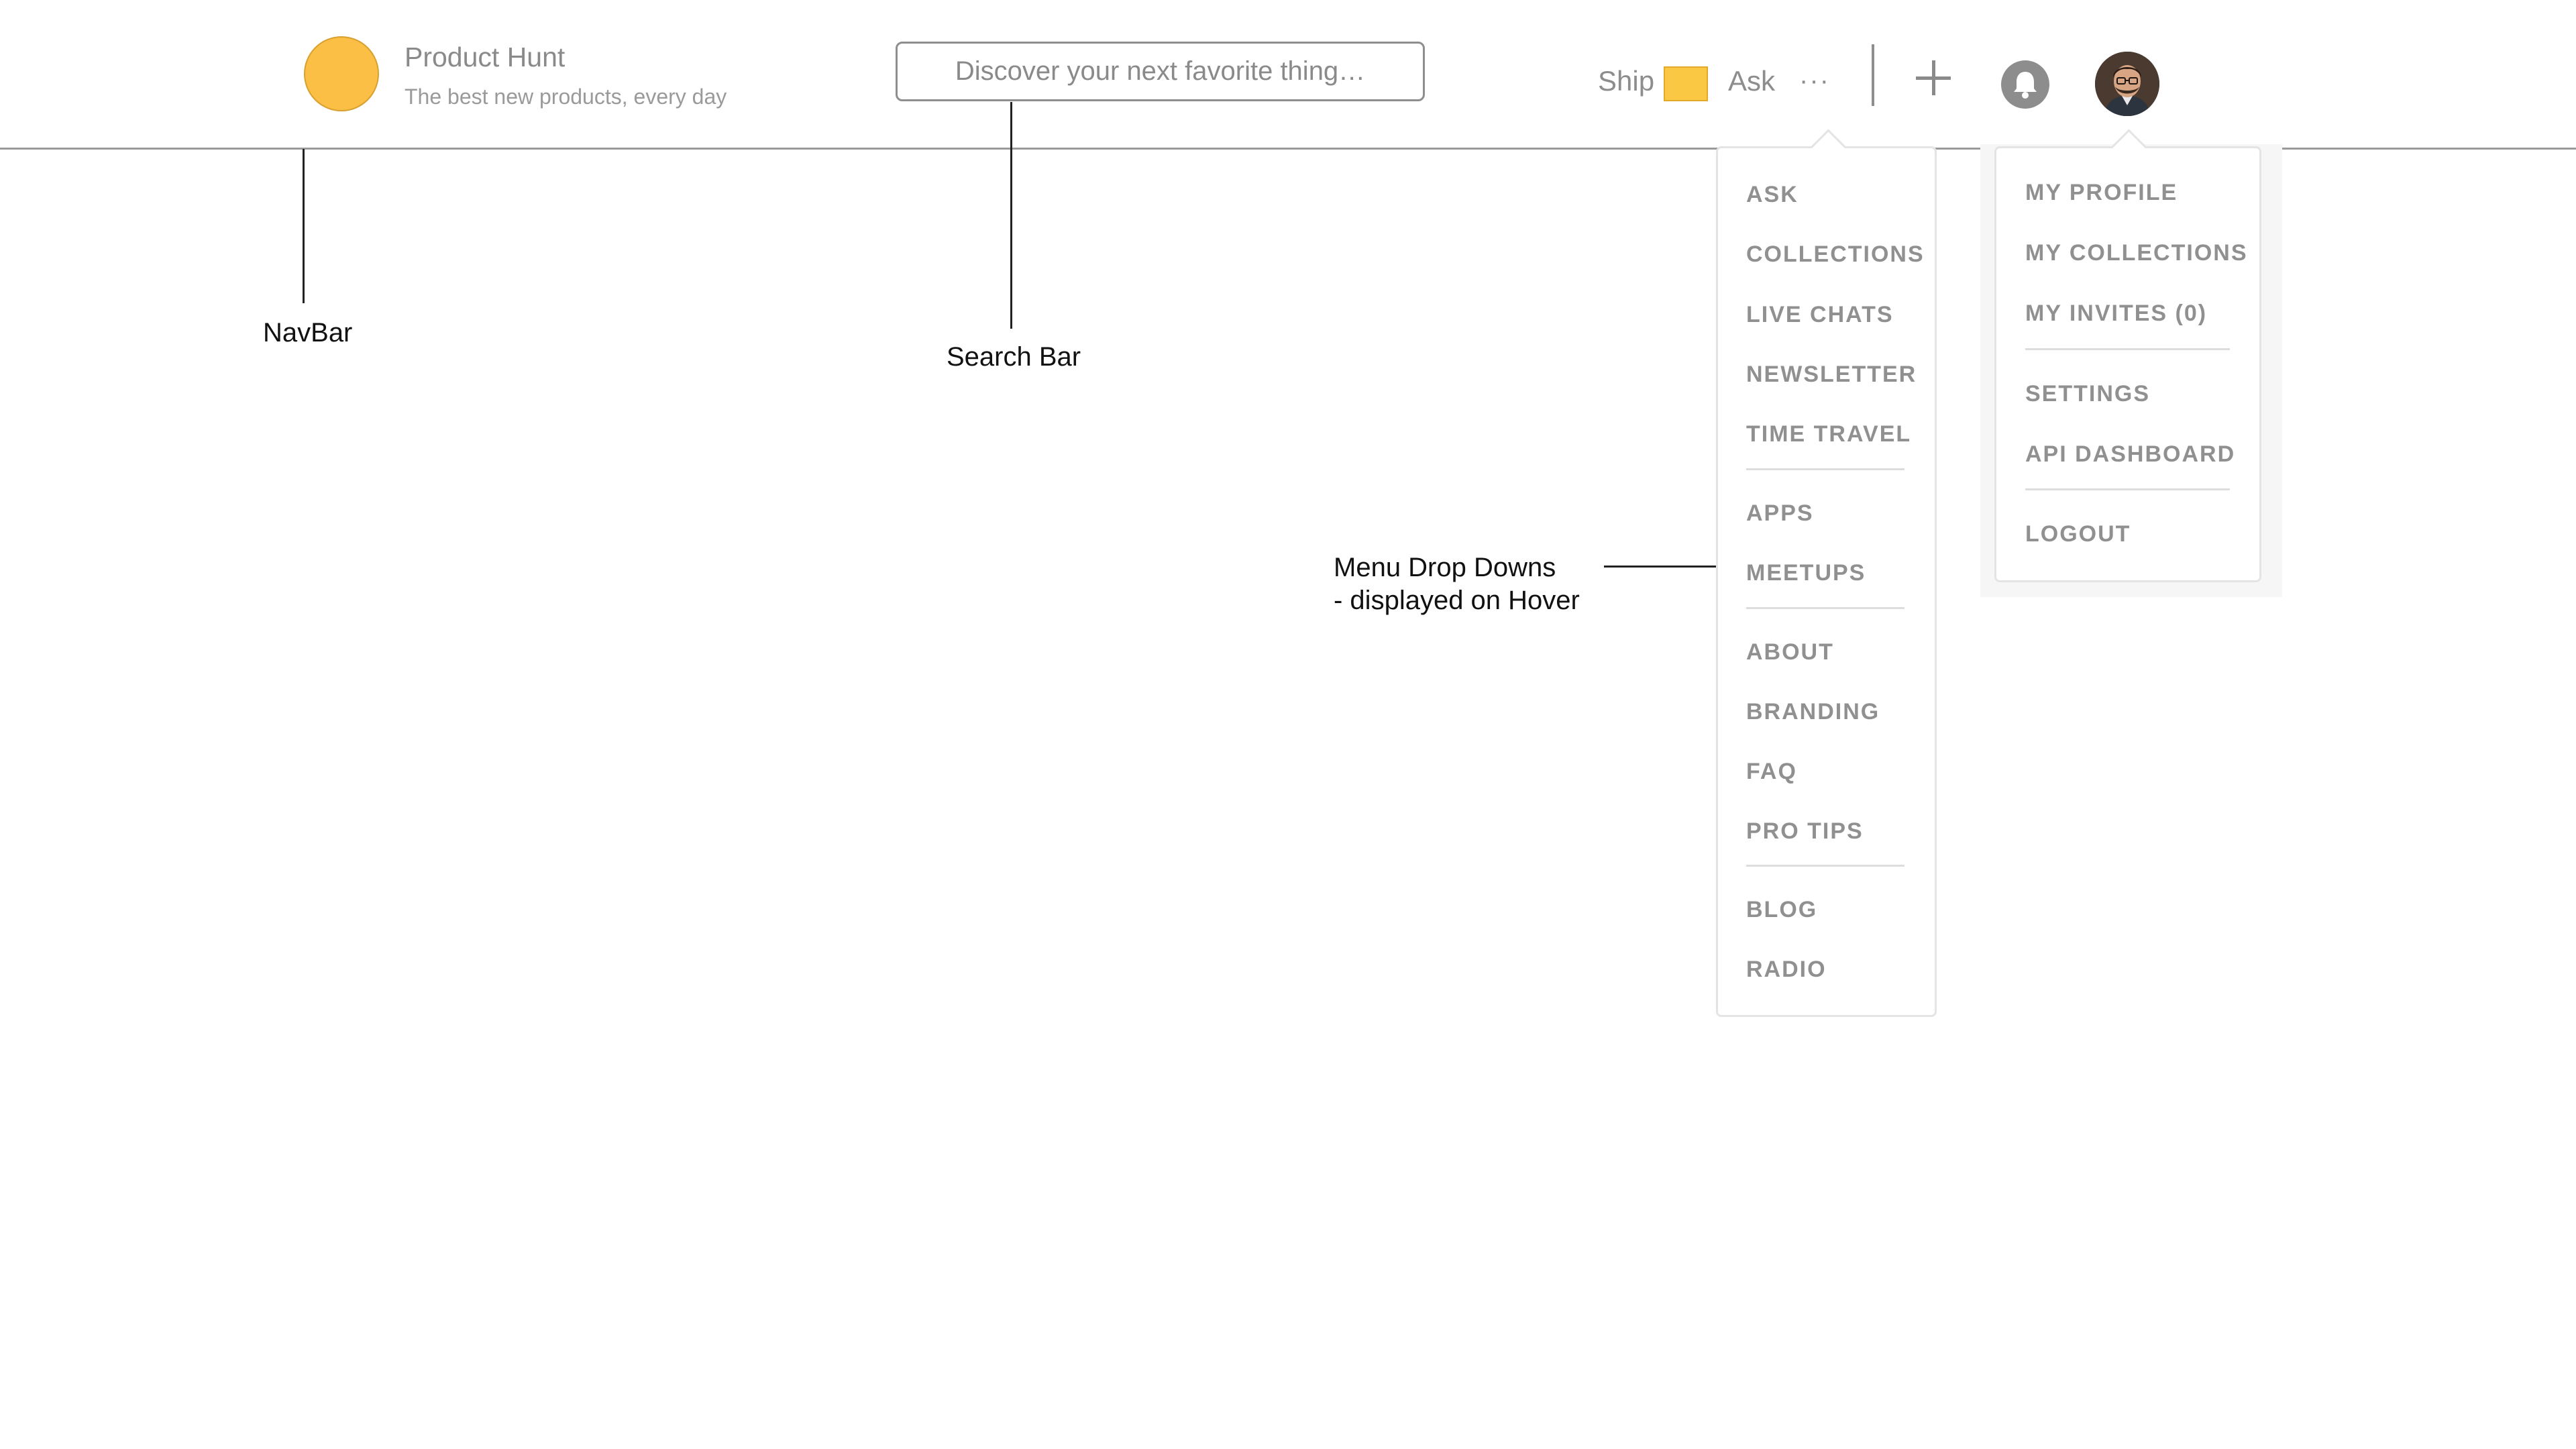  I want to click on user-dropdown-menu, so click(2127, 364).